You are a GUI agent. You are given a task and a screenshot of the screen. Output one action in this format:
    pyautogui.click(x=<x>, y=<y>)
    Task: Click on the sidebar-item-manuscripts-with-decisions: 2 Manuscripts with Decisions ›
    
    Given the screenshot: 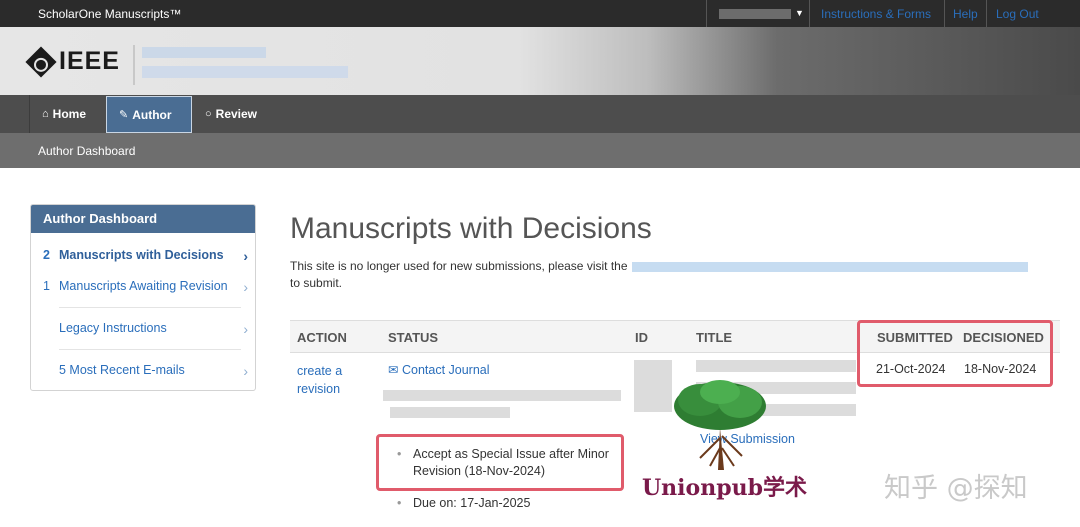 What is the action you would take?
    pyautogui.click(x=145, y=256)
    